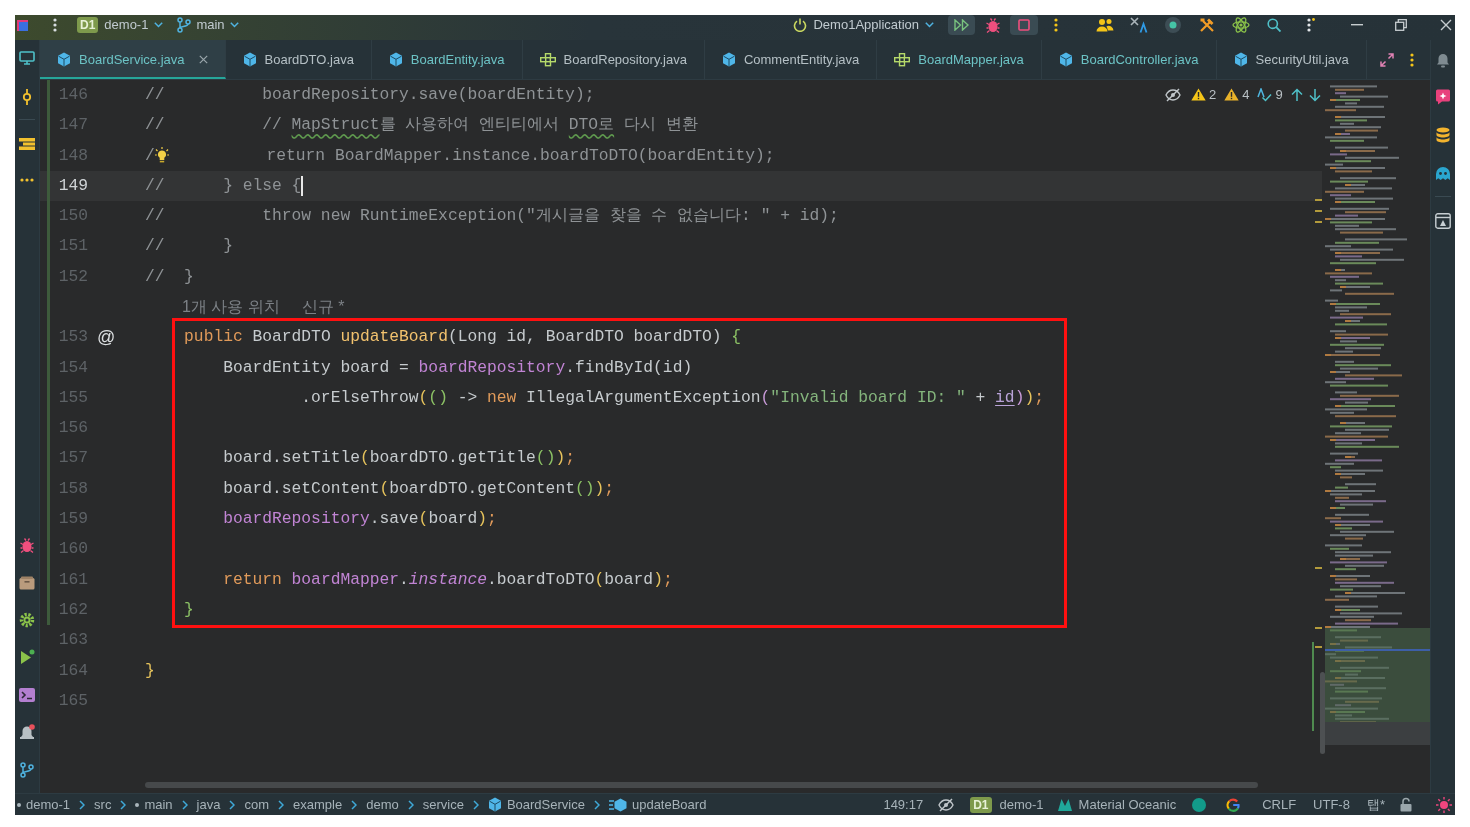 This screenshot has height=827, width=1470. I want to click on breadcrumb-item: example, so click(318, 804).